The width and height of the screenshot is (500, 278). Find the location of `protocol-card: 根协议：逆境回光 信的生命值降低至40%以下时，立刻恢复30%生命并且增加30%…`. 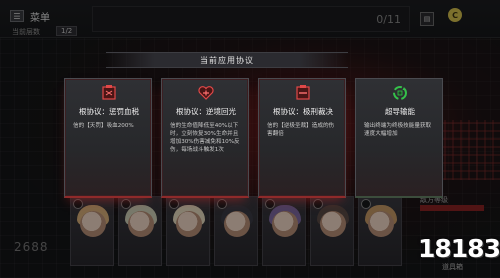

protocol-card: 根协议：逆境回光 信的生命值降低至40%以下时，立刻恢复30%生命并且增加30%… is located at coordinates (205, 138).